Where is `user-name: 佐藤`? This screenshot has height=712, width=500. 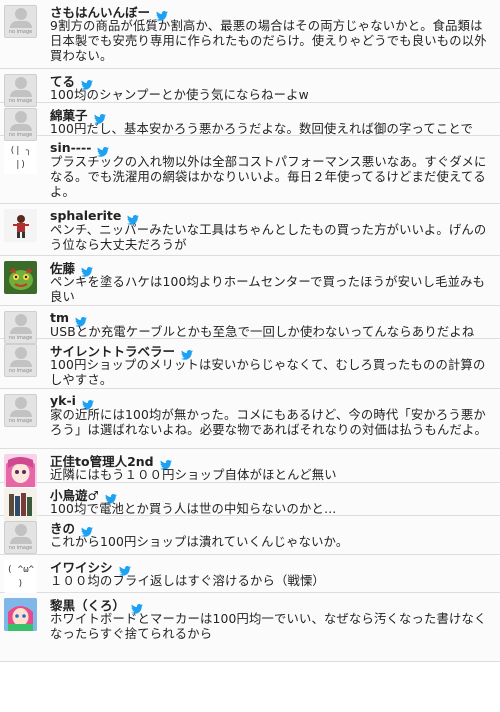 user-name: 佐藤 is located at coordinates (62, 267).